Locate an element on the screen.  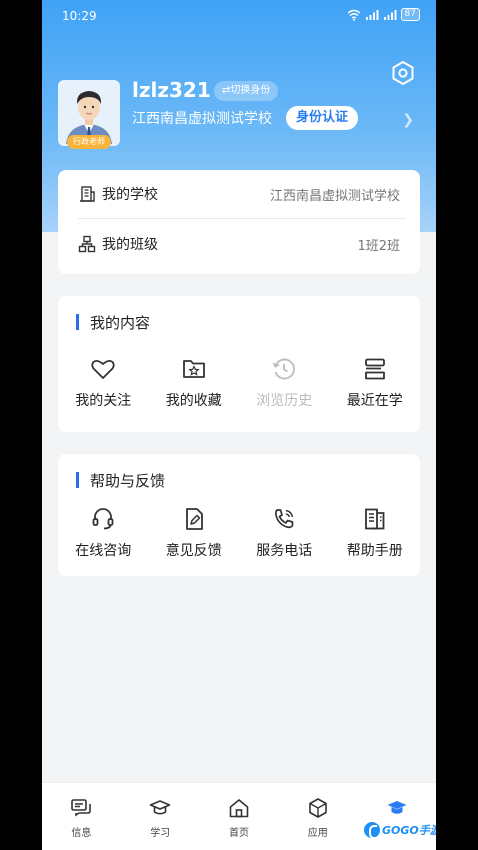
tab-home: 首页 is located at coordinates (239, 816).